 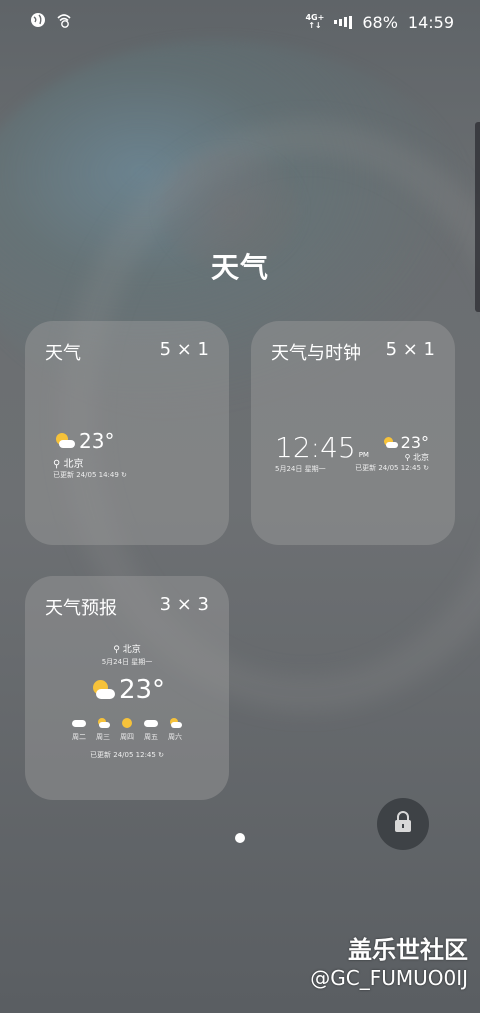 What do you see at coordinates (64, 22) in the screenshot?
I see `wifi-calling-icon` at bounding box center [64, 22].